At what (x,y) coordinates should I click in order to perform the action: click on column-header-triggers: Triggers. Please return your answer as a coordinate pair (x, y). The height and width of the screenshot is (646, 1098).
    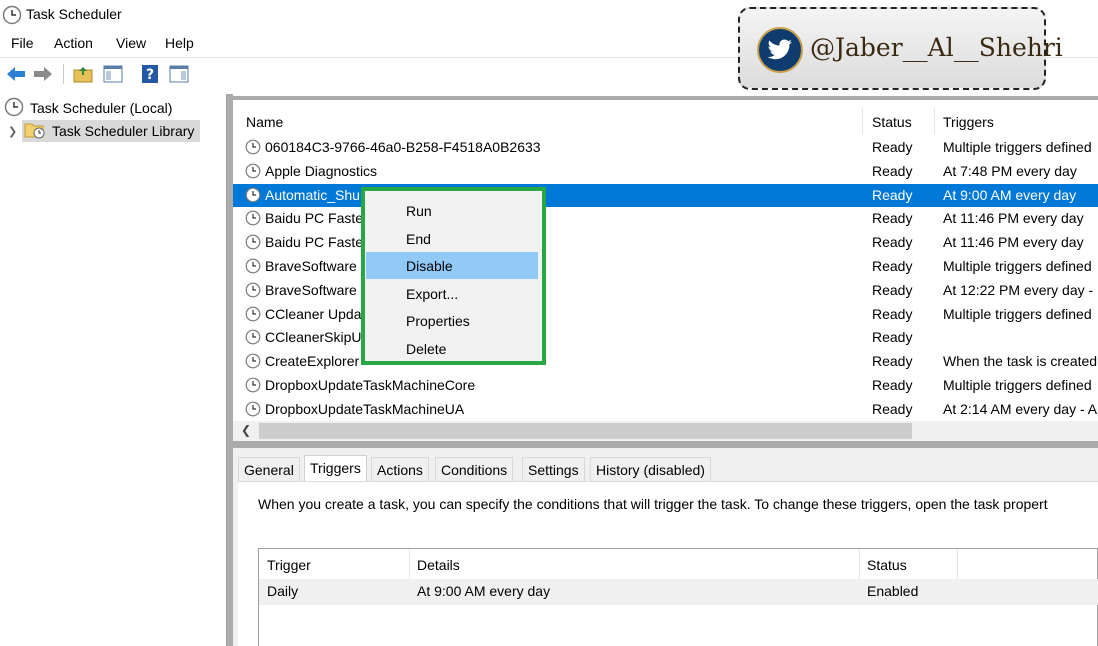
    Looking at the image, I should click on (968, 122).